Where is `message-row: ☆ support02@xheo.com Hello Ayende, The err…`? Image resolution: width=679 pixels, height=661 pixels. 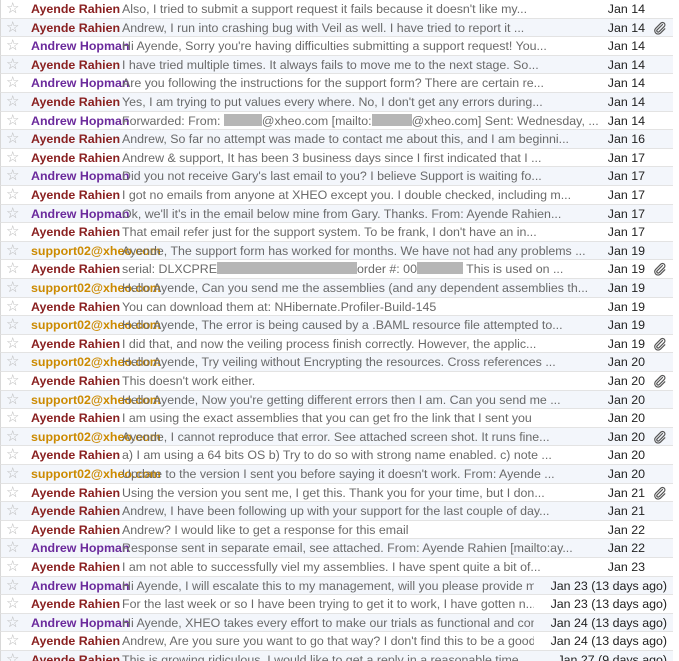
message-row: ☆ support02@xheo.com Hello Ayende, The err… is located at coordinates (336, 325).